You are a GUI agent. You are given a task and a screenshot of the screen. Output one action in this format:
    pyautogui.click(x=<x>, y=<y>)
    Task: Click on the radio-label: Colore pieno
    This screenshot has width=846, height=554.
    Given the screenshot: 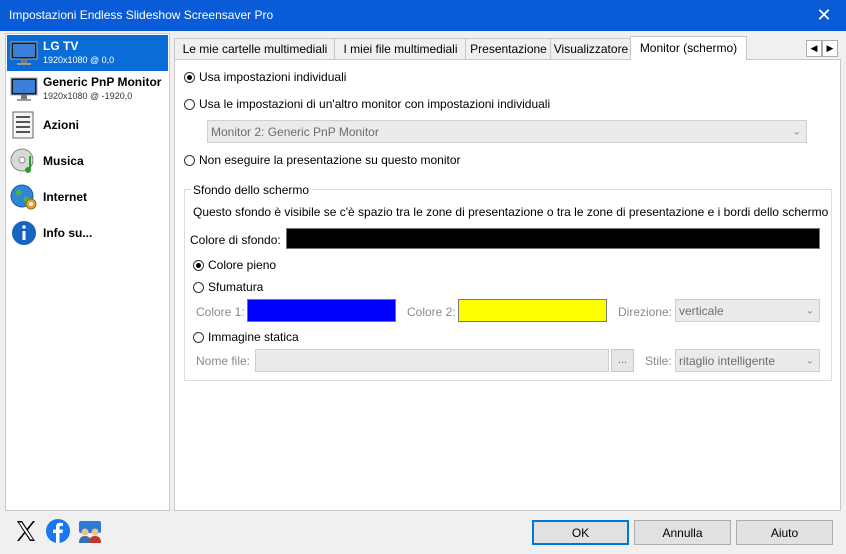 What is the action you would take?
    pyautogui.click(x=242, y=265)
    